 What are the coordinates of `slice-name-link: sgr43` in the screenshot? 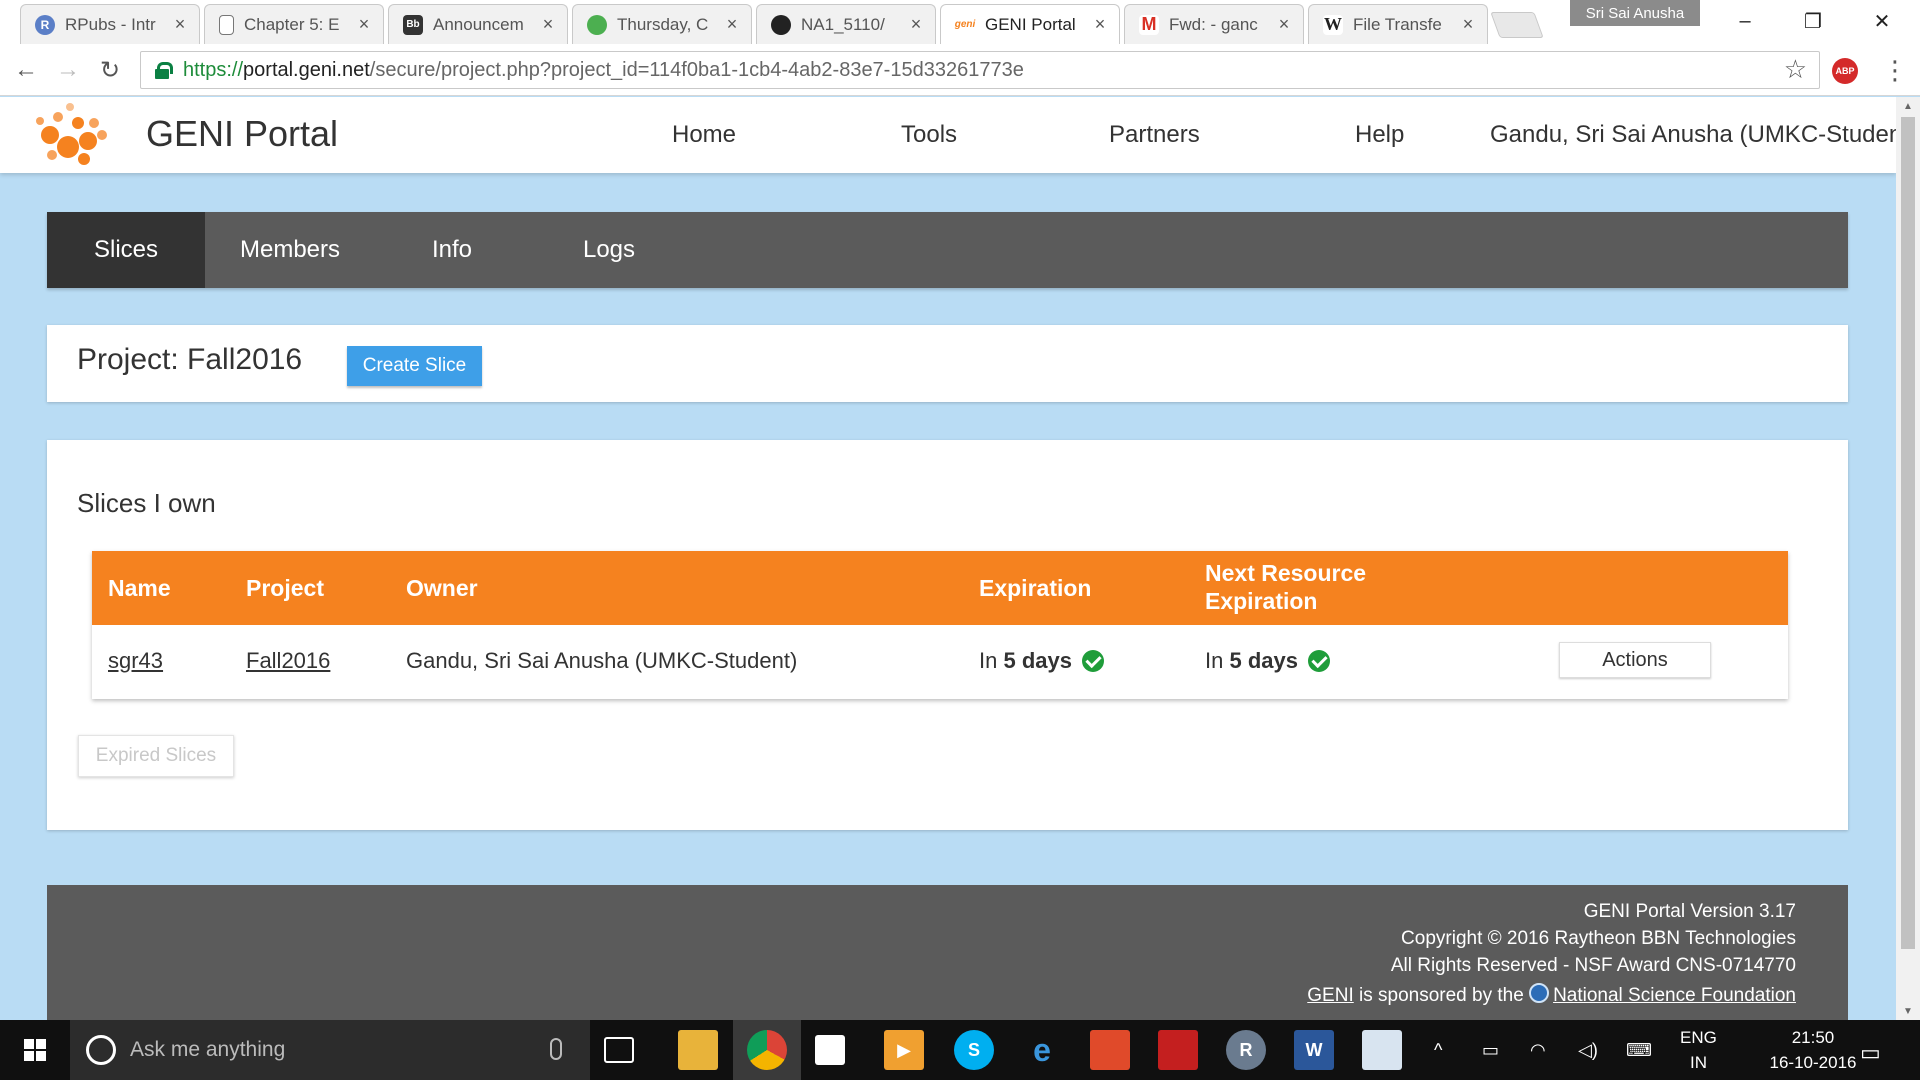 It's located at (135, 661).